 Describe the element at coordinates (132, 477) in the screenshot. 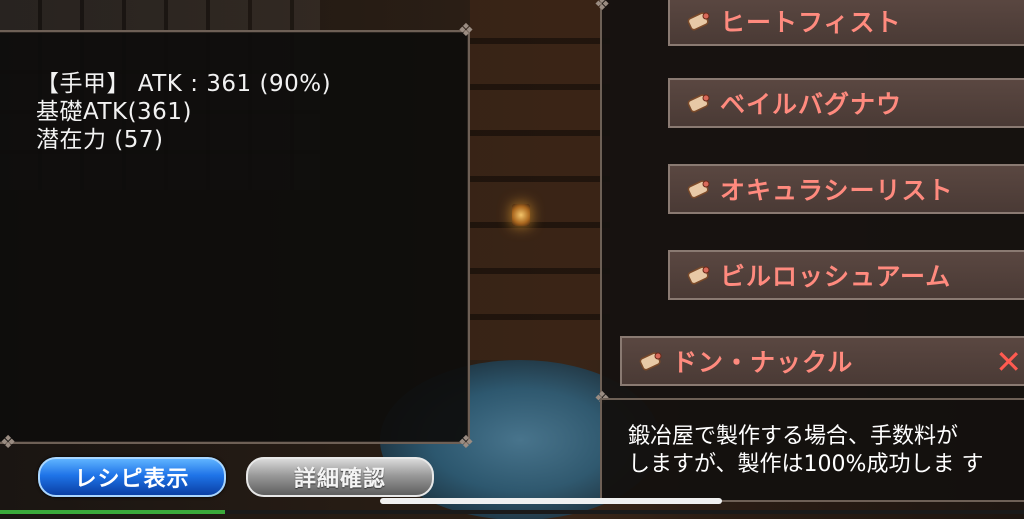

I see `show-recipe-button: レシピ表示` at that location.